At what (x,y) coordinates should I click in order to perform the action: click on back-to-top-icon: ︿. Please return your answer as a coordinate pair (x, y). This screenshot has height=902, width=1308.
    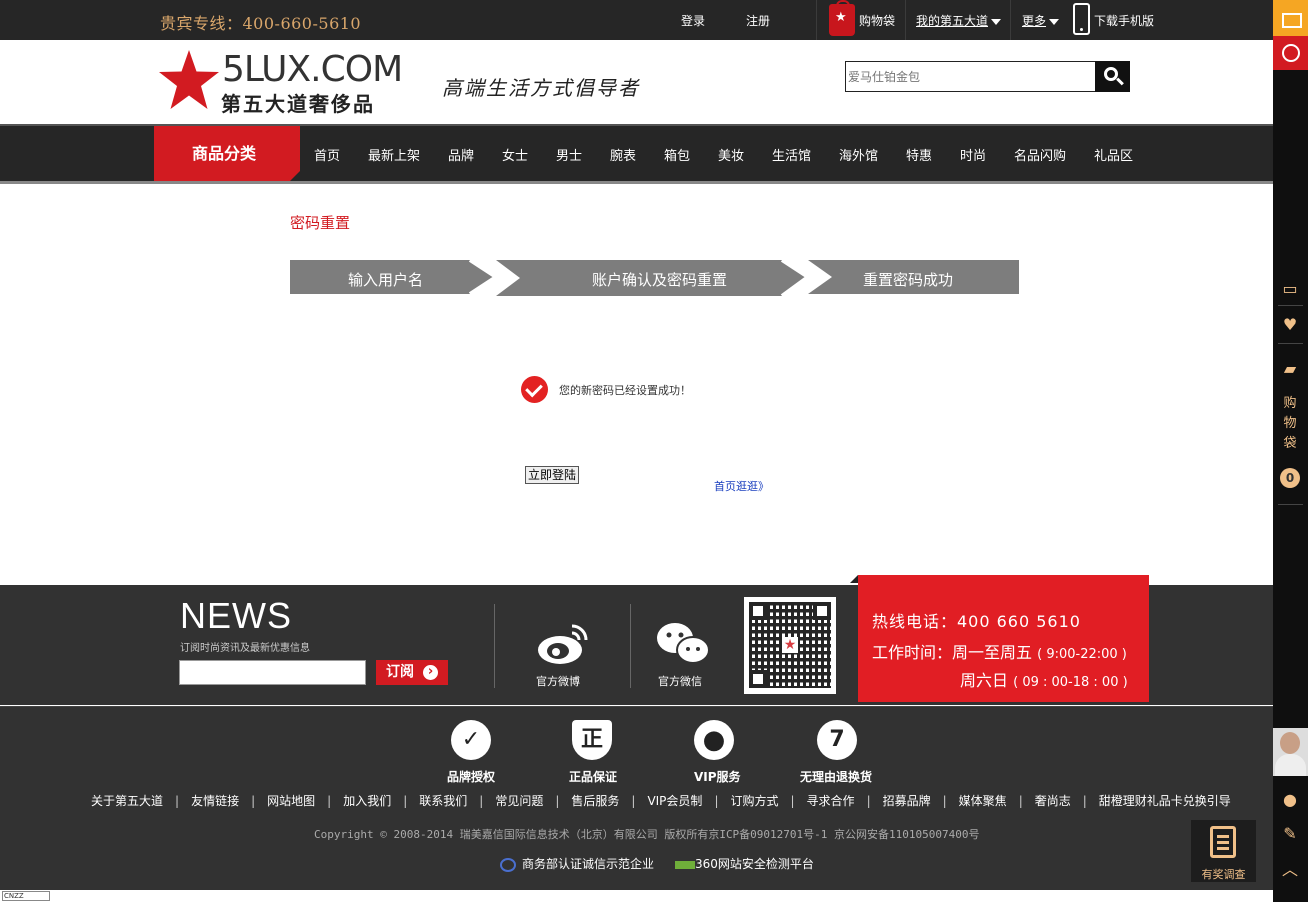
    Looking at the image, I should click on (1290, 870).